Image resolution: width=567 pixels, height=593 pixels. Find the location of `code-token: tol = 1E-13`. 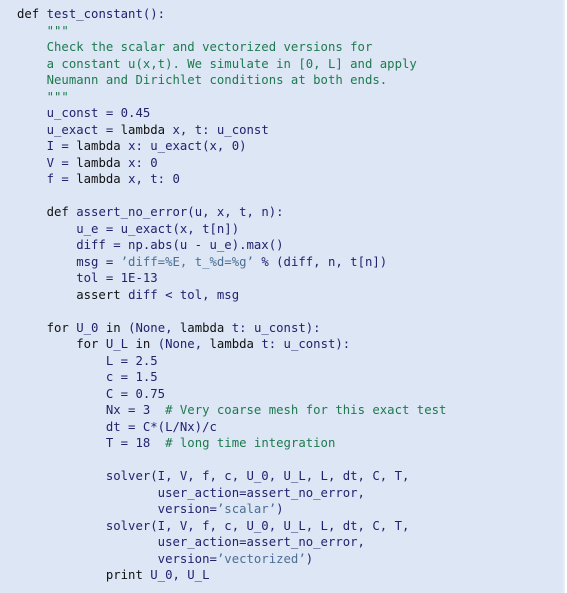

code-token: tol = 1E-13 is located at coordinates (87, 278).